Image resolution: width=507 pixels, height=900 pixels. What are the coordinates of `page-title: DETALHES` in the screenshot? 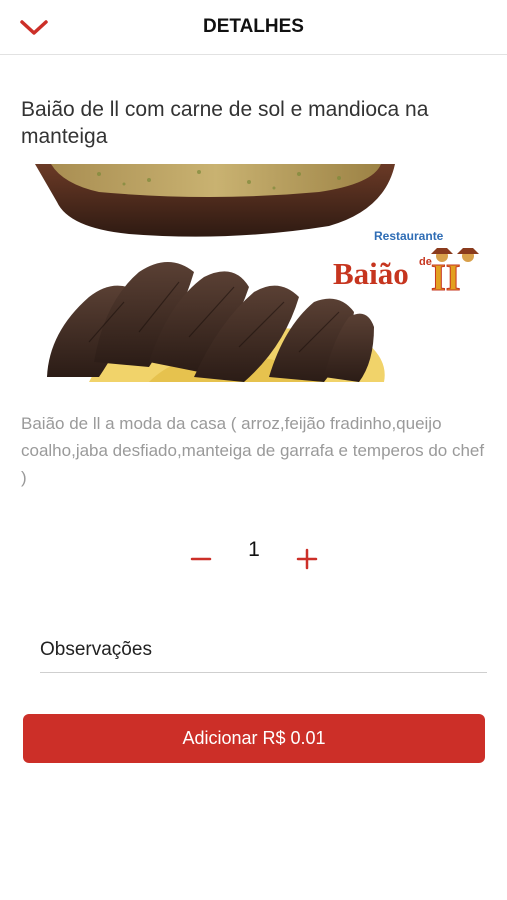 It's located at (253, 26).